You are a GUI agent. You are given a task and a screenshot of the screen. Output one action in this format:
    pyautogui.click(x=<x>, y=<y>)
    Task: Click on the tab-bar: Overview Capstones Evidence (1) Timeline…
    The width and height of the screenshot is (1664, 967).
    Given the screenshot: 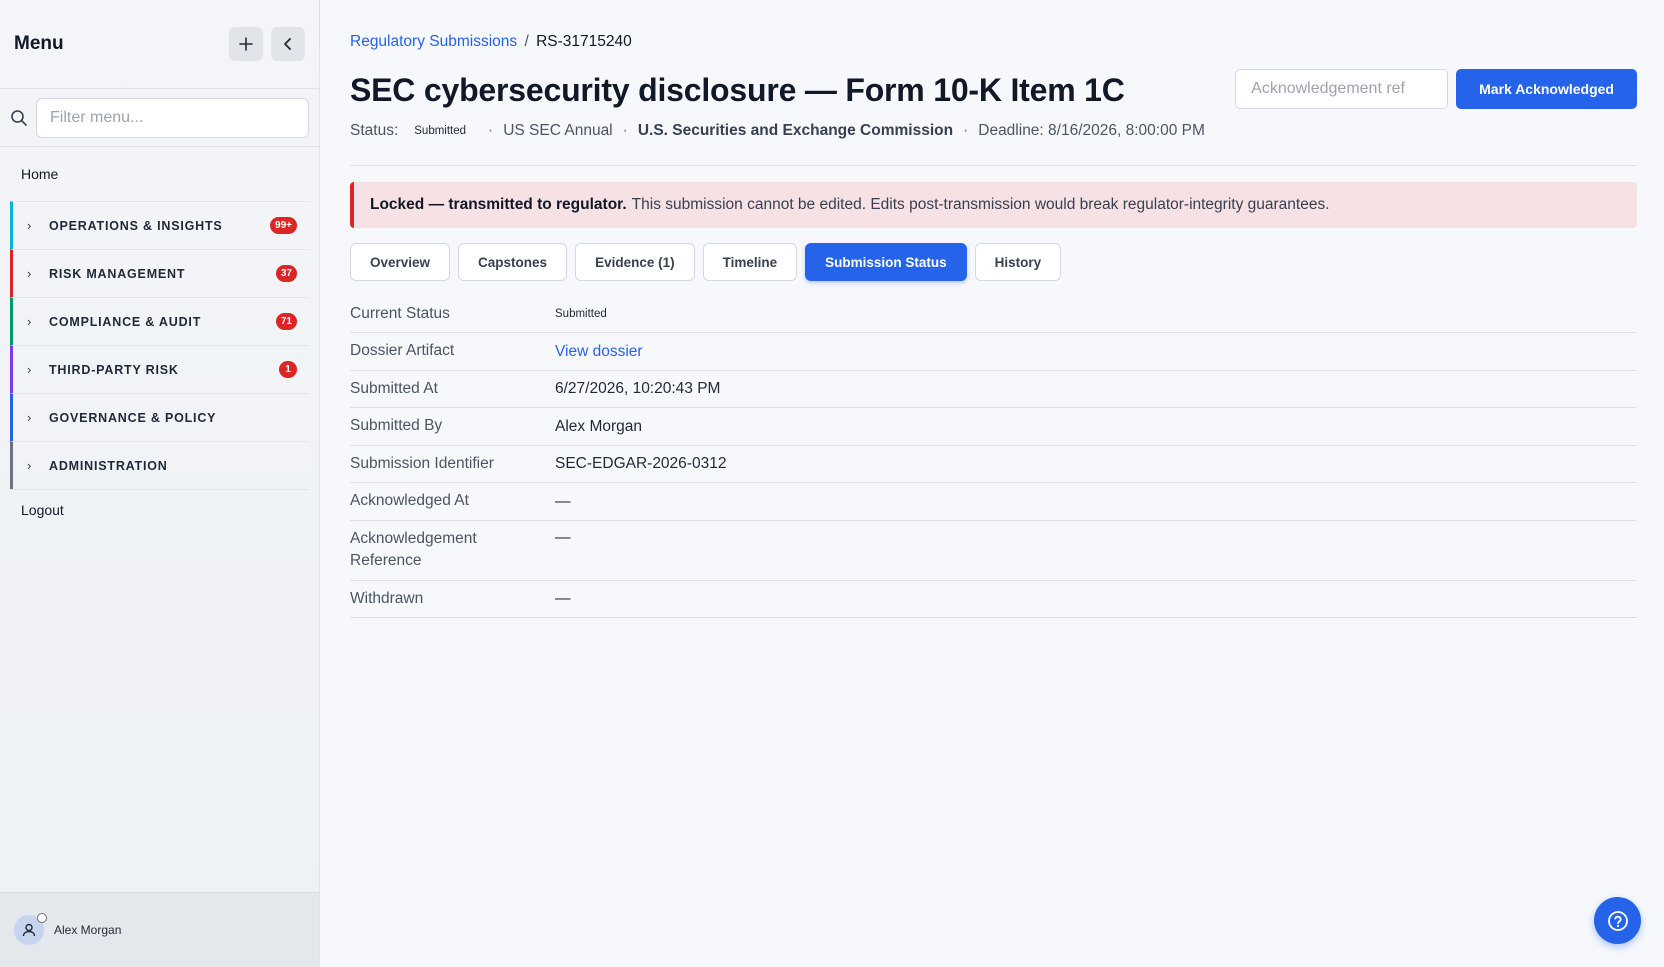 What is the action you would take?
    pyautogui.click(x=706, y=262)
    